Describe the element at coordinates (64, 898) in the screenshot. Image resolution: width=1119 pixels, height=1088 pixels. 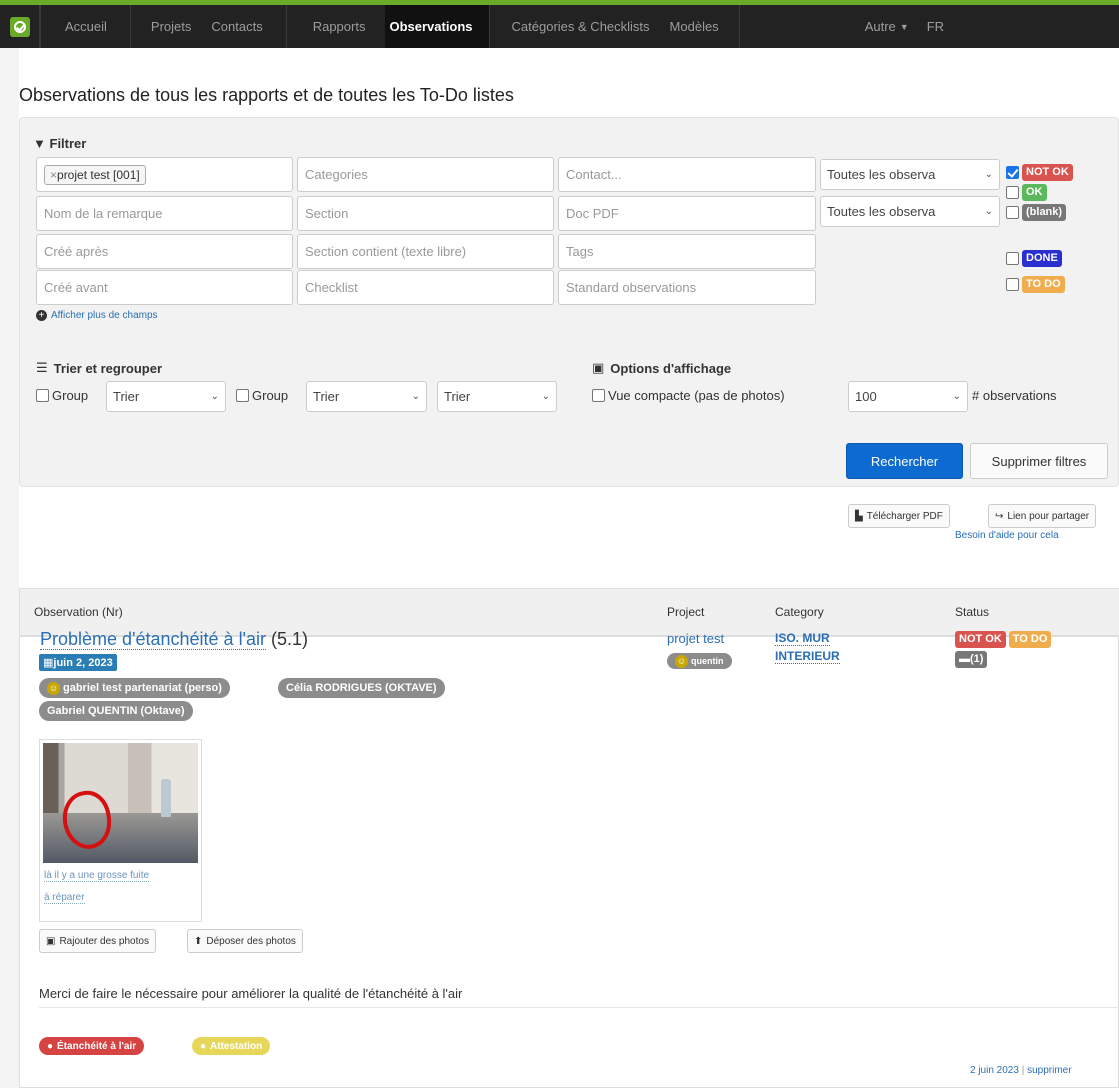
I see `photo-caption-line-2: à réparer` at that location.